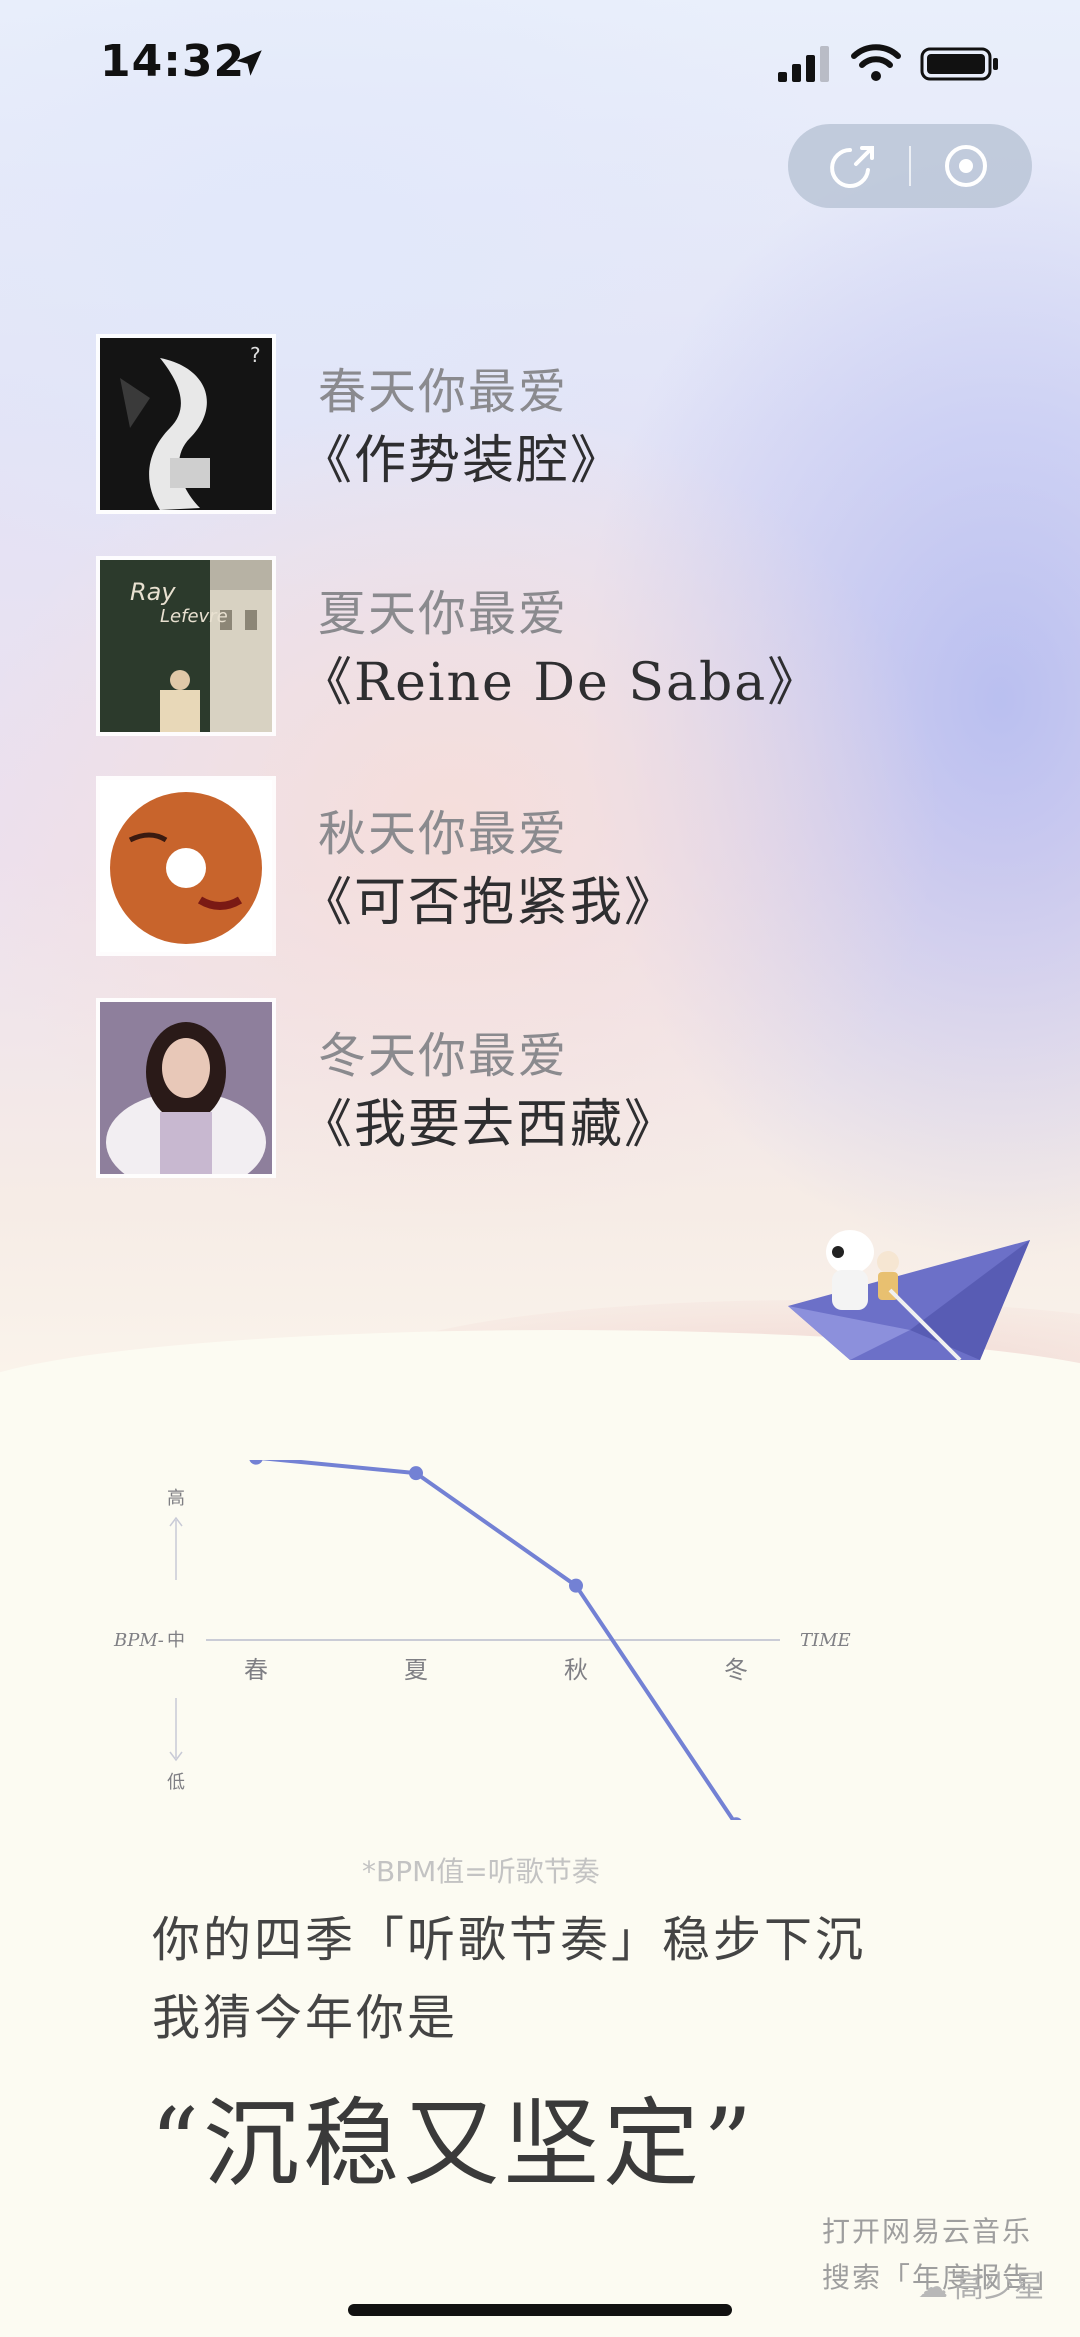  I want to click on summary-line-1: 你的四季「听歌节奏」稳步下沉, so click(509, 1940).